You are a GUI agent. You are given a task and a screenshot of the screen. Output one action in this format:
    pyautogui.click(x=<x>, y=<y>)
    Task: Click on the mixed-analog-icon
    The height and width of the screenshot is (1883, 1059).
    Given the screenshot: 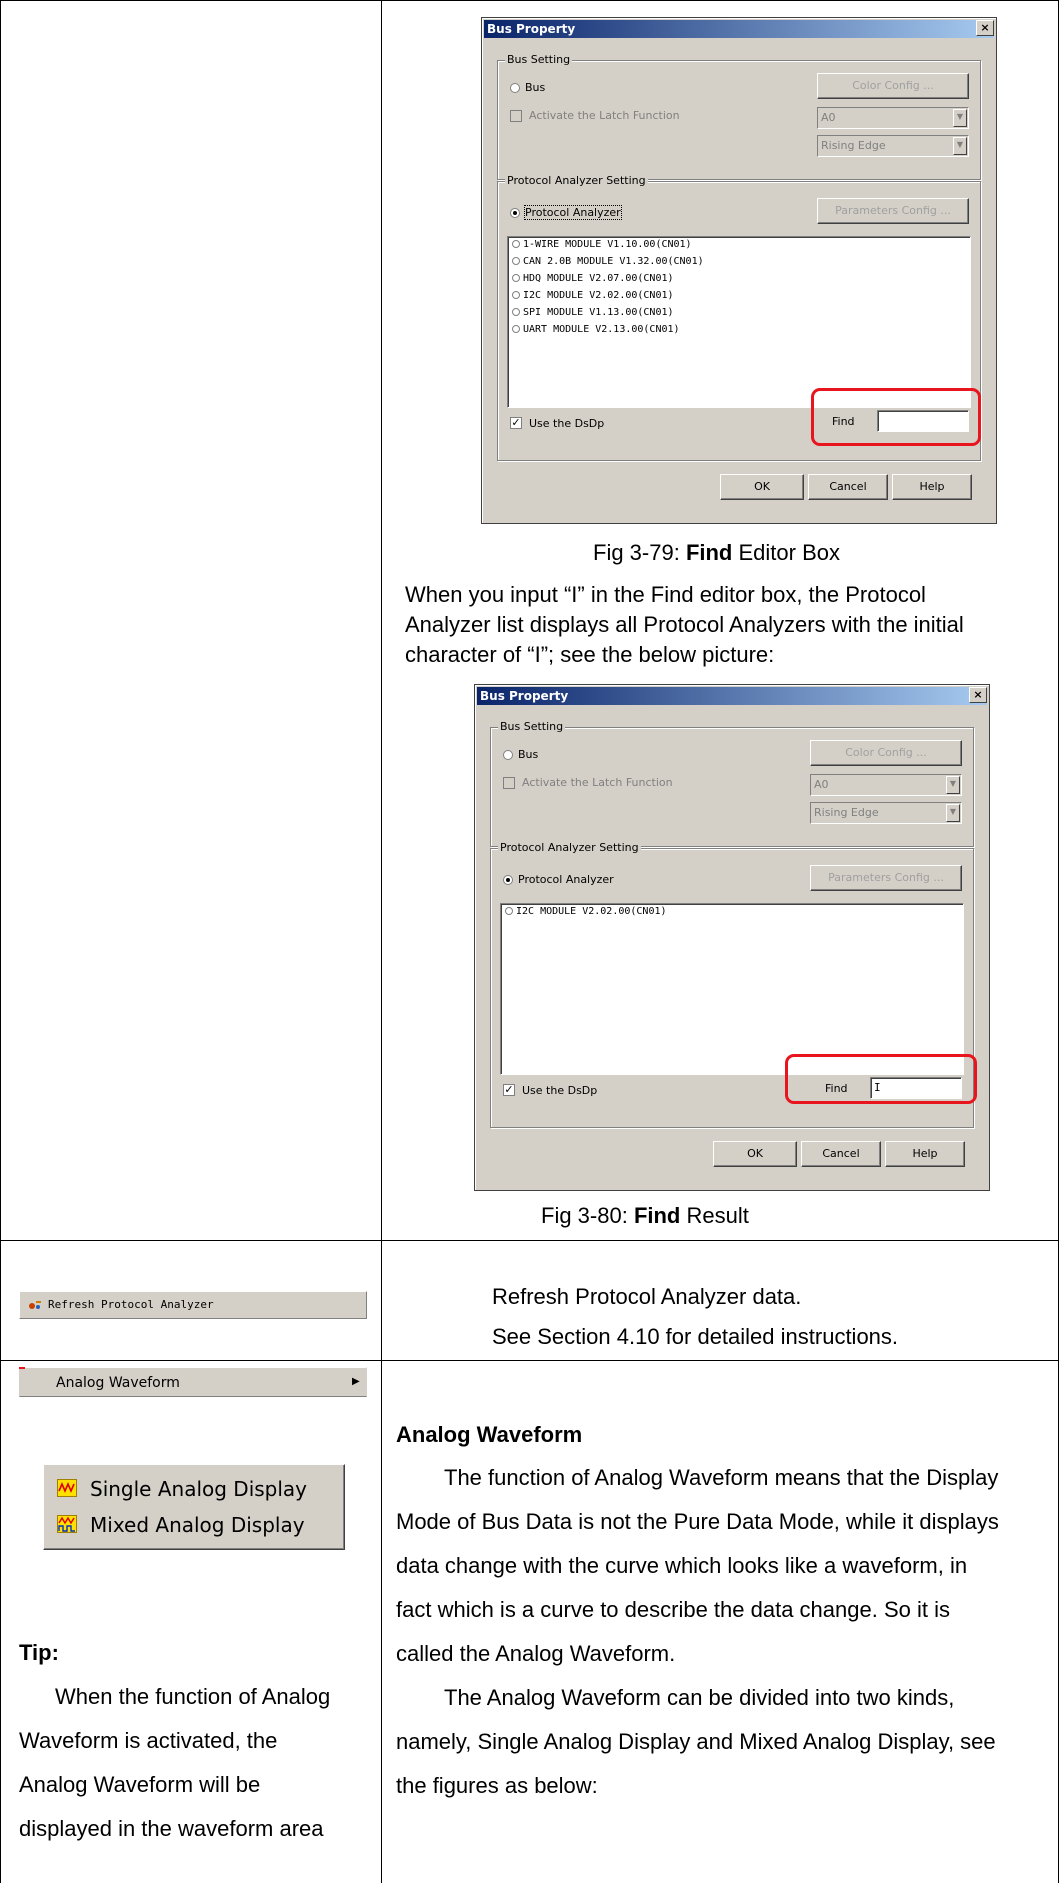 What is the action you would take?
    pyautogui.click(x=67, y=1524)
    